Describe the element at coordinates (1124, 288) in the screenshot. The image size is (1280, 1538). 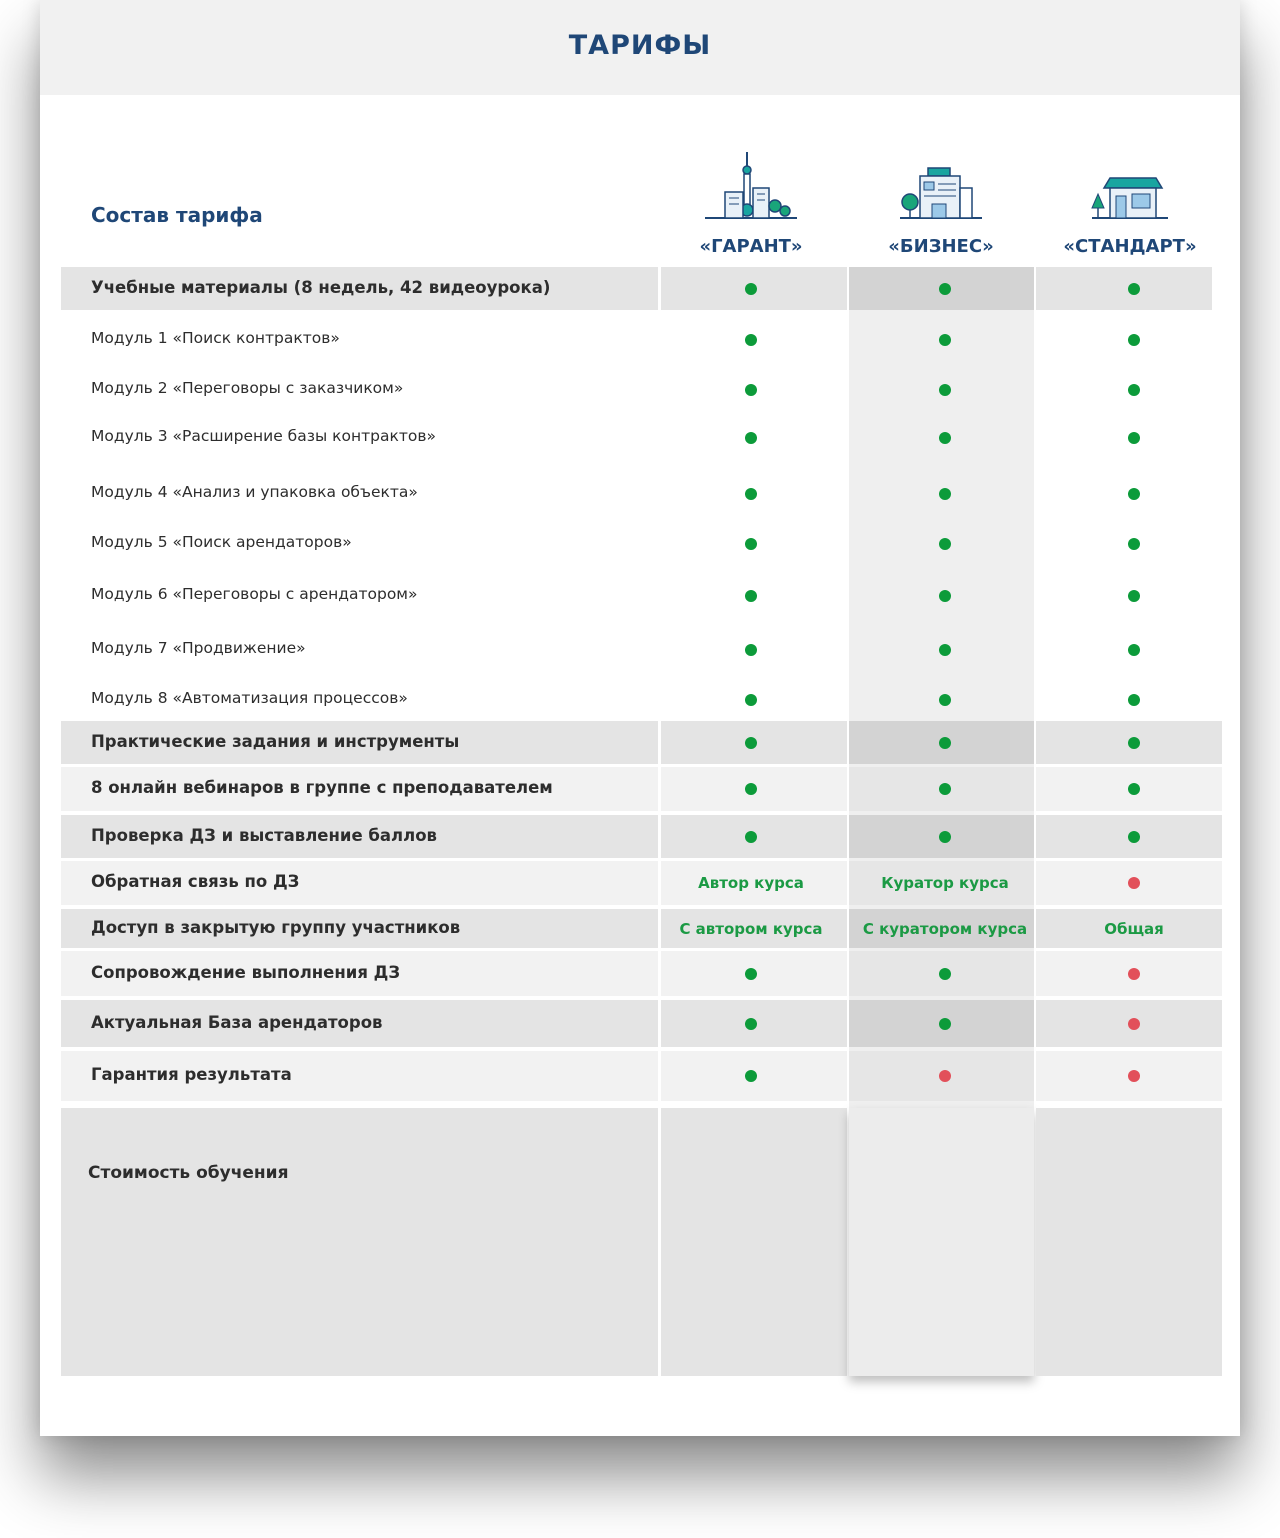
I see `row-cell-background` at that location.